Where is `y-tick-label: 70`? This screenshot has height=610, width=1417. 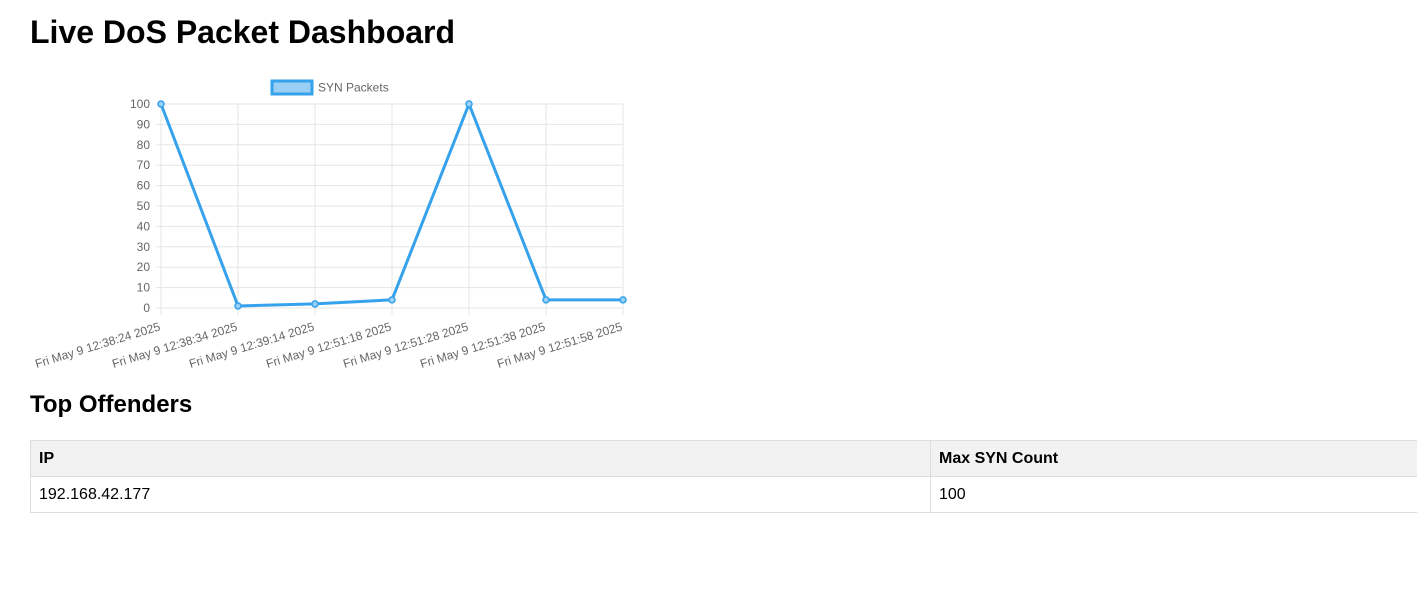
y-tick-label: 70 is located at coordinates (144, 165).